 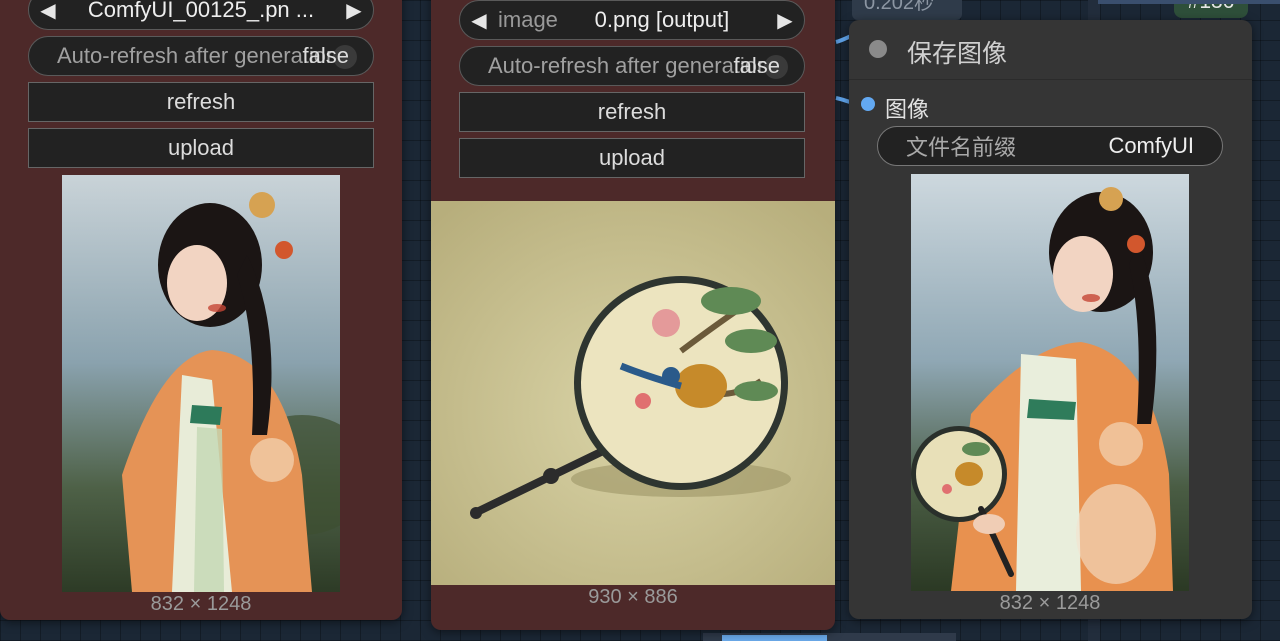 I want to click on input-slot-dot-icon, so click(x=868, y=104).